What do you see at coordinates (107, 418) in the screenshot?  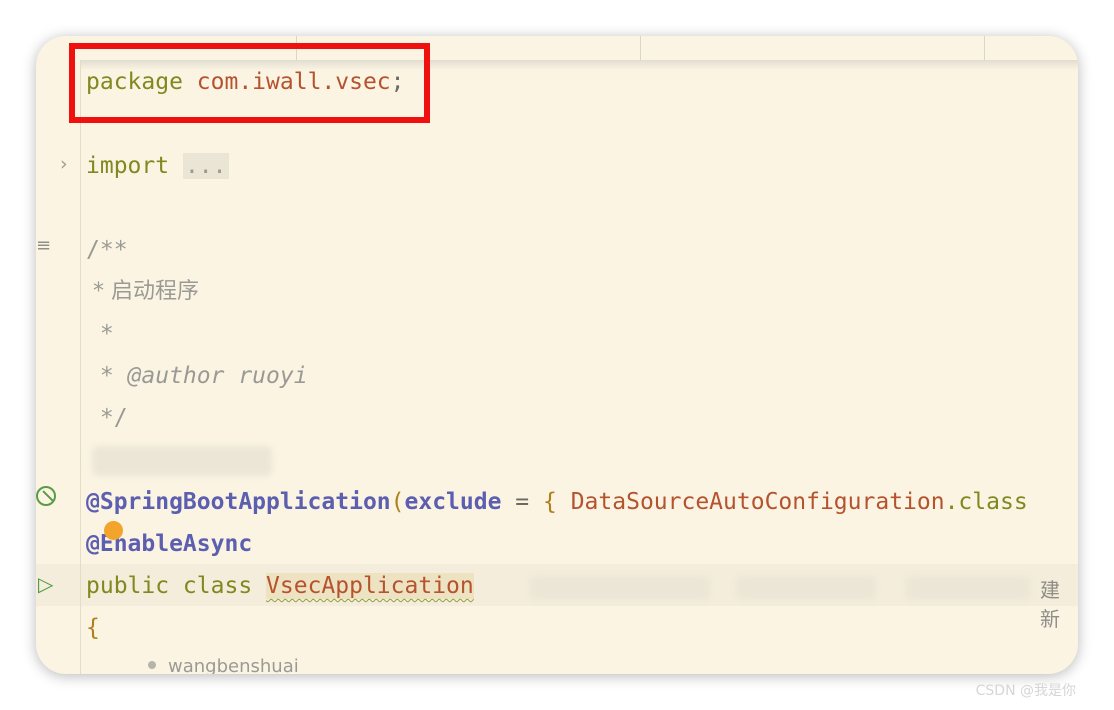 I see `doc-close: */` at bounding box center [107, 418].